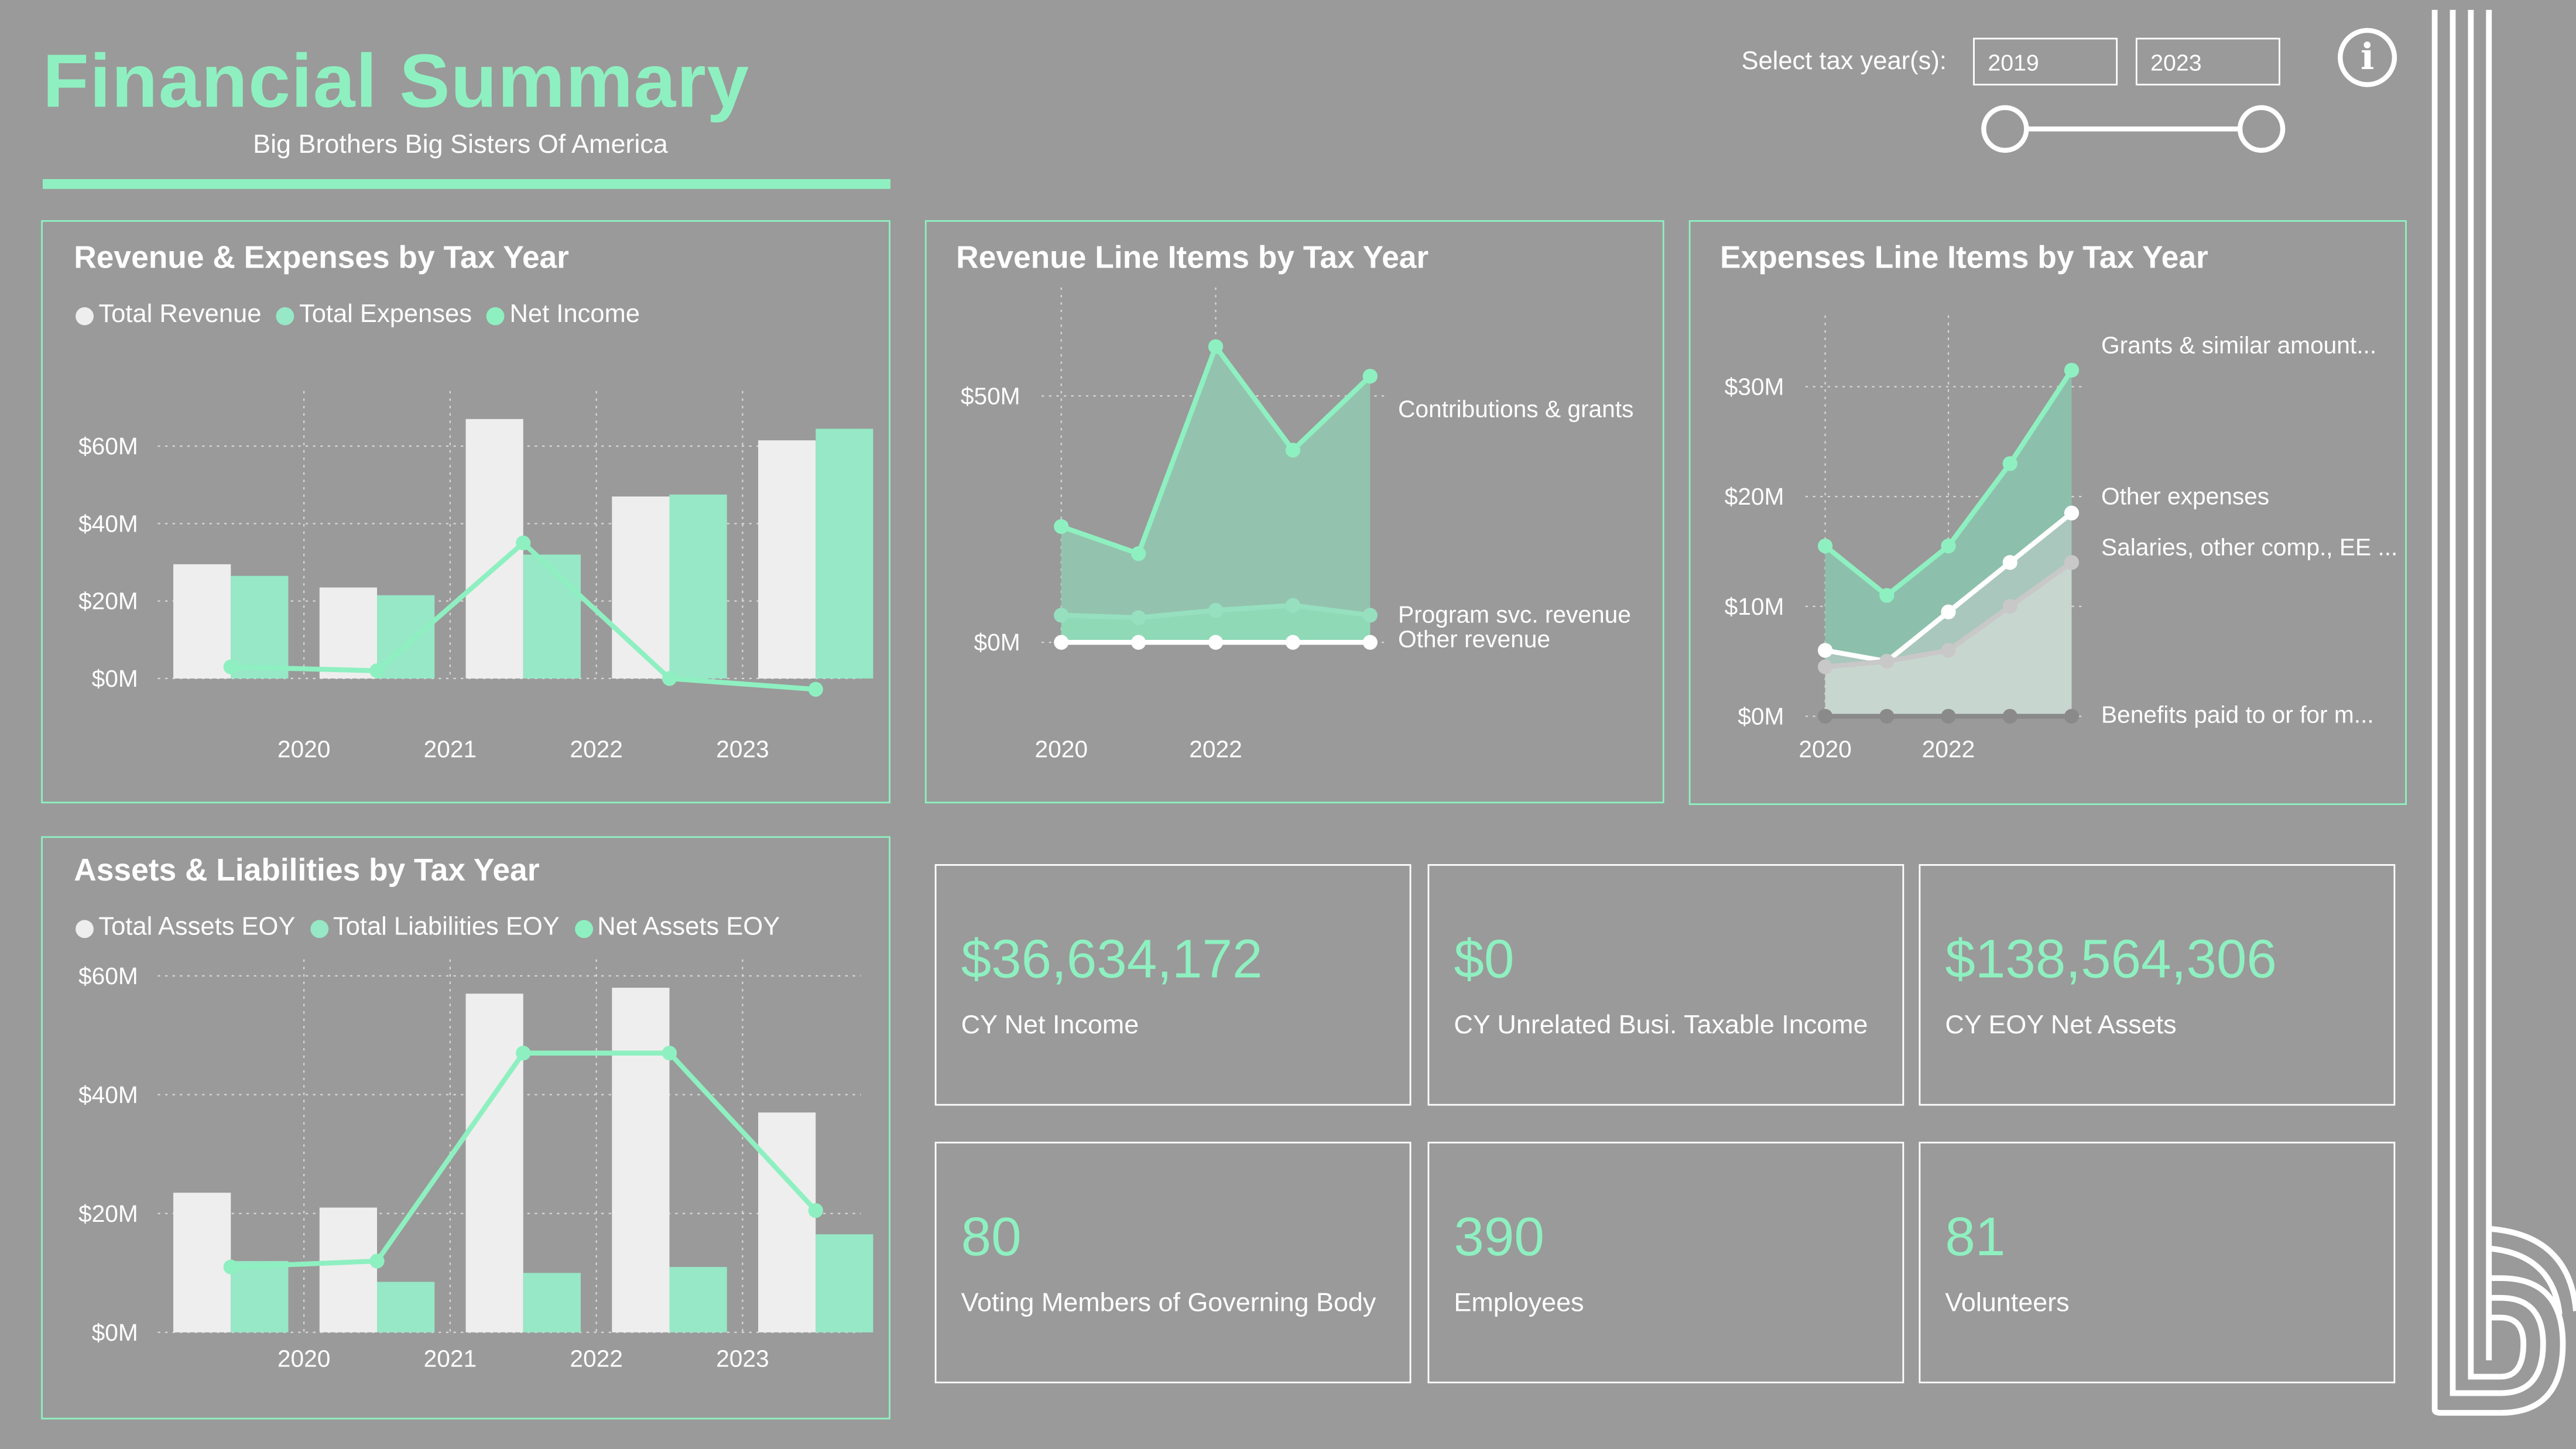 The height and width of the screenshot is (1449, 2576). Describe the element at coordinates (2005, 129) in the screenshot. I see `tax-year-slider-start-handle` at that location.